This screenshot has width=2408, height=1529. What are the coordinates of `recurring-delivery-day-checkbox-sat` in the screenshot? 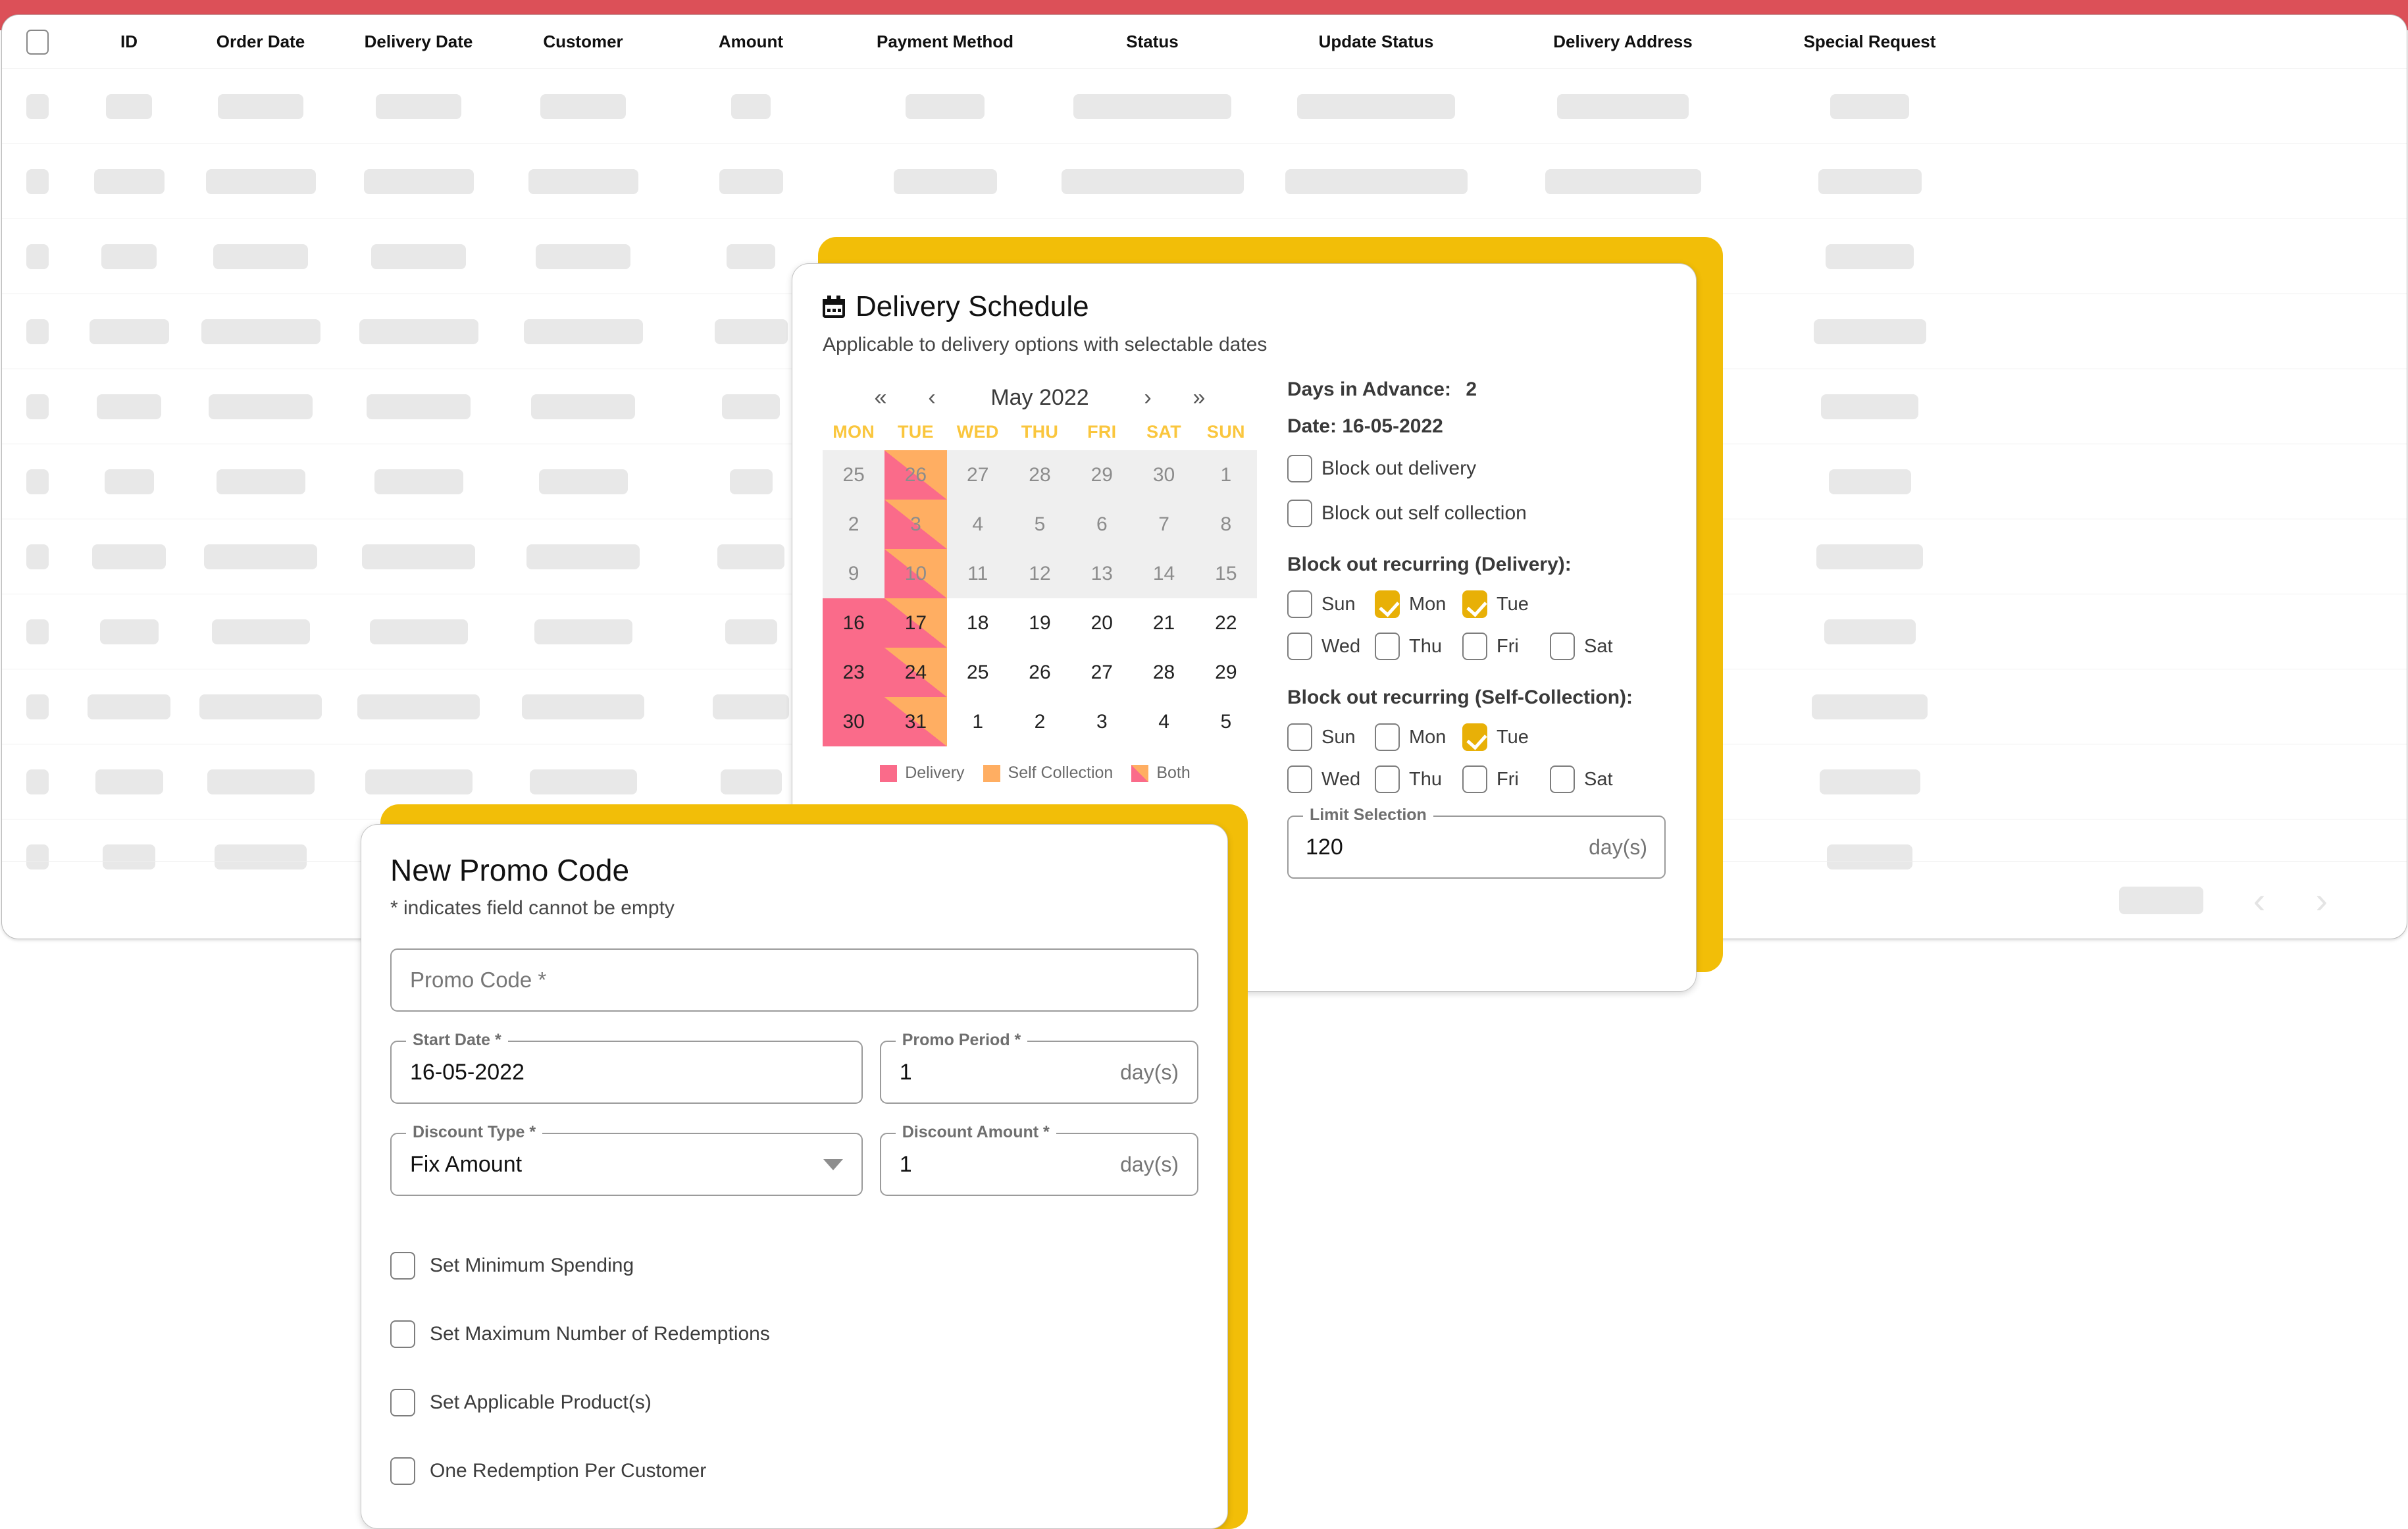 It's located at (1562, 646).